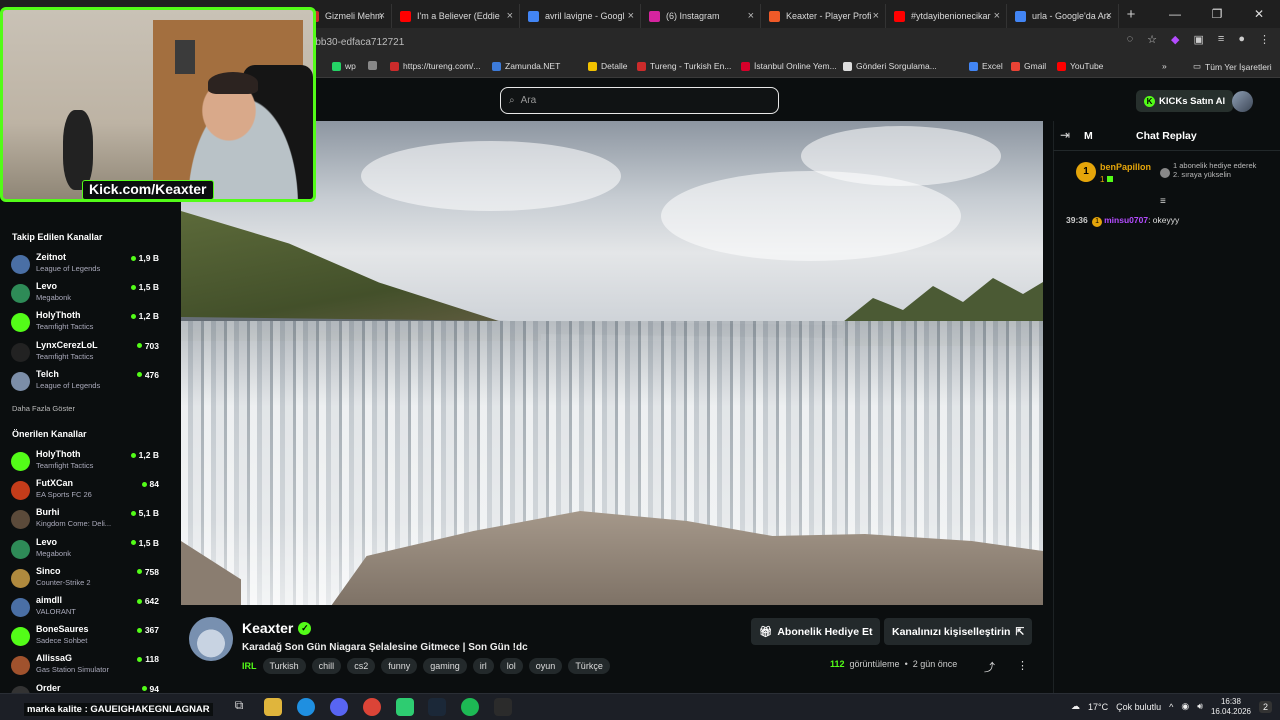 The width and height of the screenshot is (1280, 720). I want to click on stream-tag: Turkish, so click(284, 666).